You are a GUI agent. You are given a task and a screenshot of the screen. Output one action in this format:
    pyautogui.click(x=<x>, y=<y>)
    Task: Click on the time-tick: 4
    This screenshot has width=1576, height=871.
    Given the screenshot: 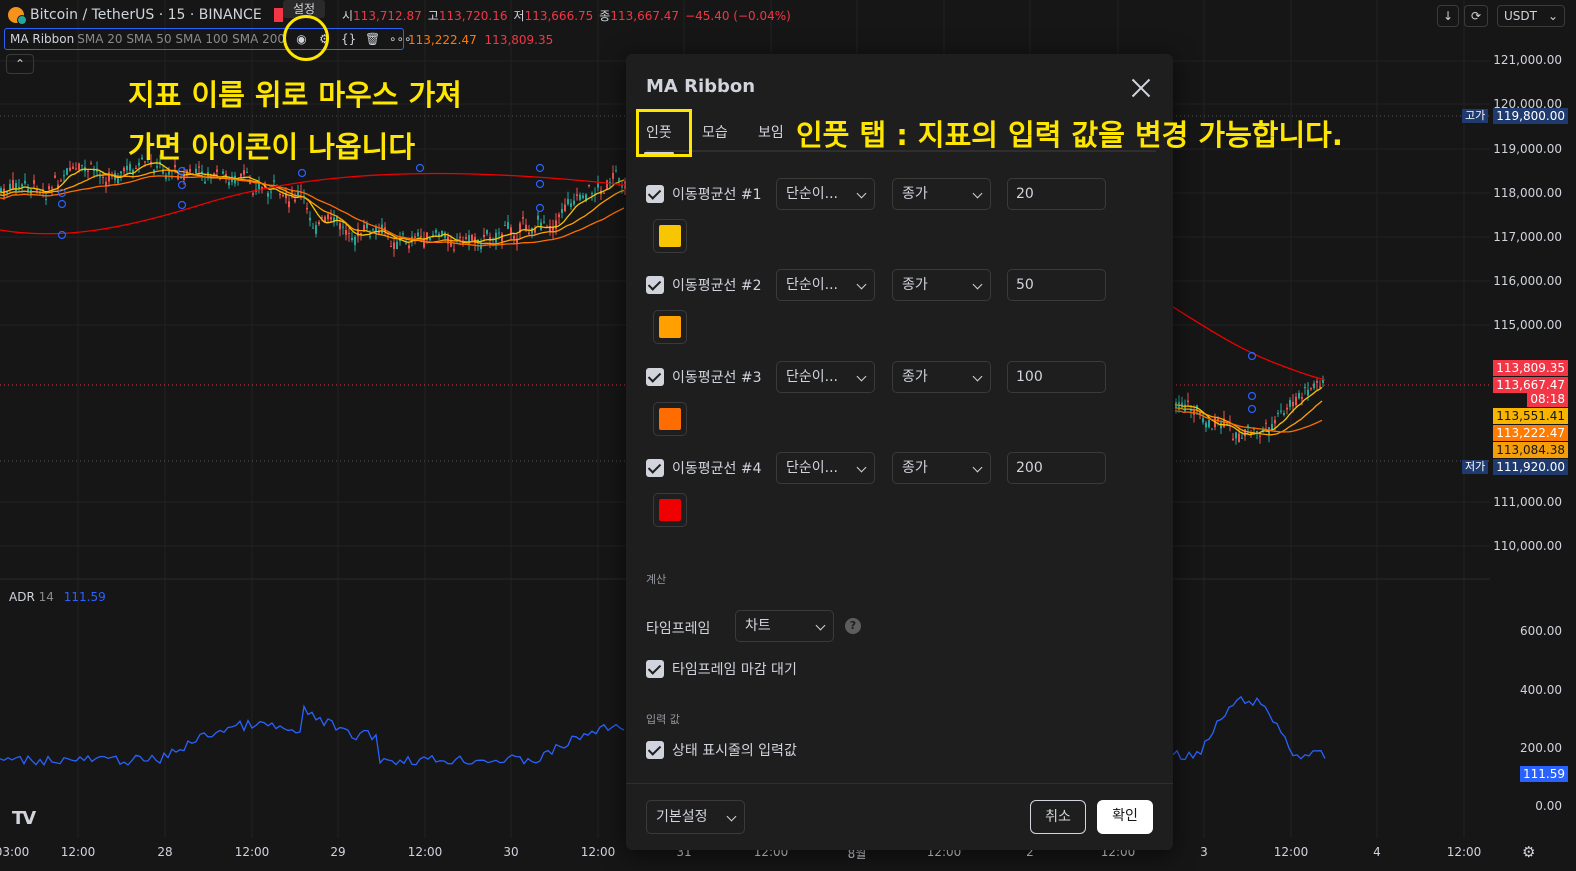 What is the action you would take?
    pyautogui.click(x=1377, y=852)
    